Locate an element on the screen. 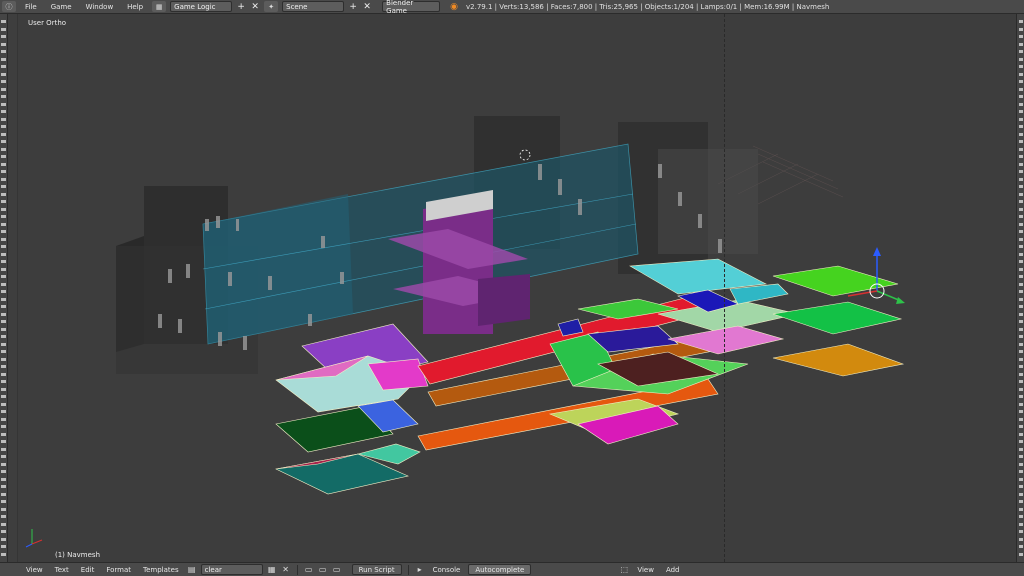  menu-file: File is located at coordinates (31, 7).